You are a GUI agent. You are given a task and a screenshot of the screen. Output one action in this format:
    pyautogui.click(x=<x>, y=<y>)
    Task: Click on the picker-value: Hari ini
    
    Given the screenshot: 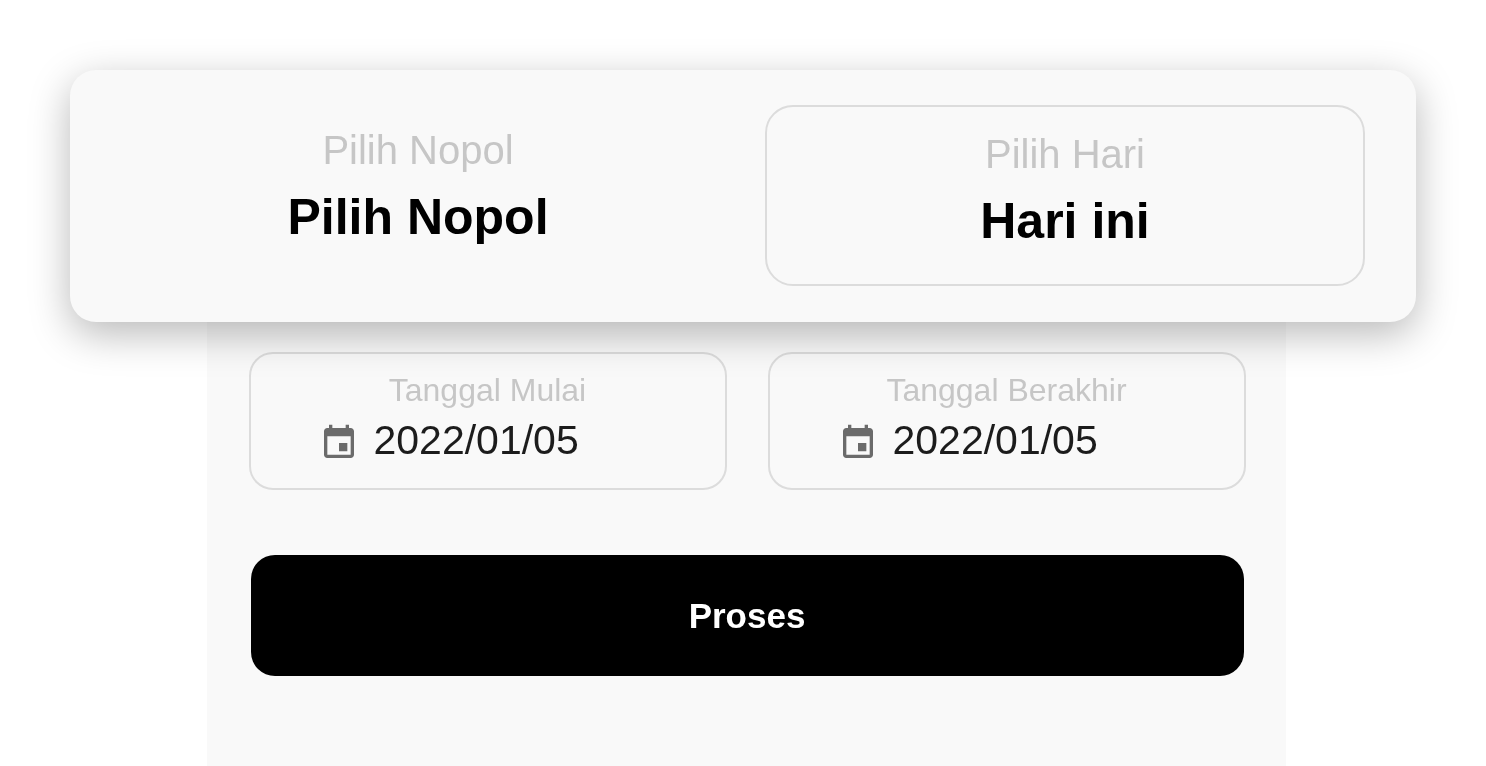 What is the action you would take?
    pyautogui.click(x=1065, y=221)
    